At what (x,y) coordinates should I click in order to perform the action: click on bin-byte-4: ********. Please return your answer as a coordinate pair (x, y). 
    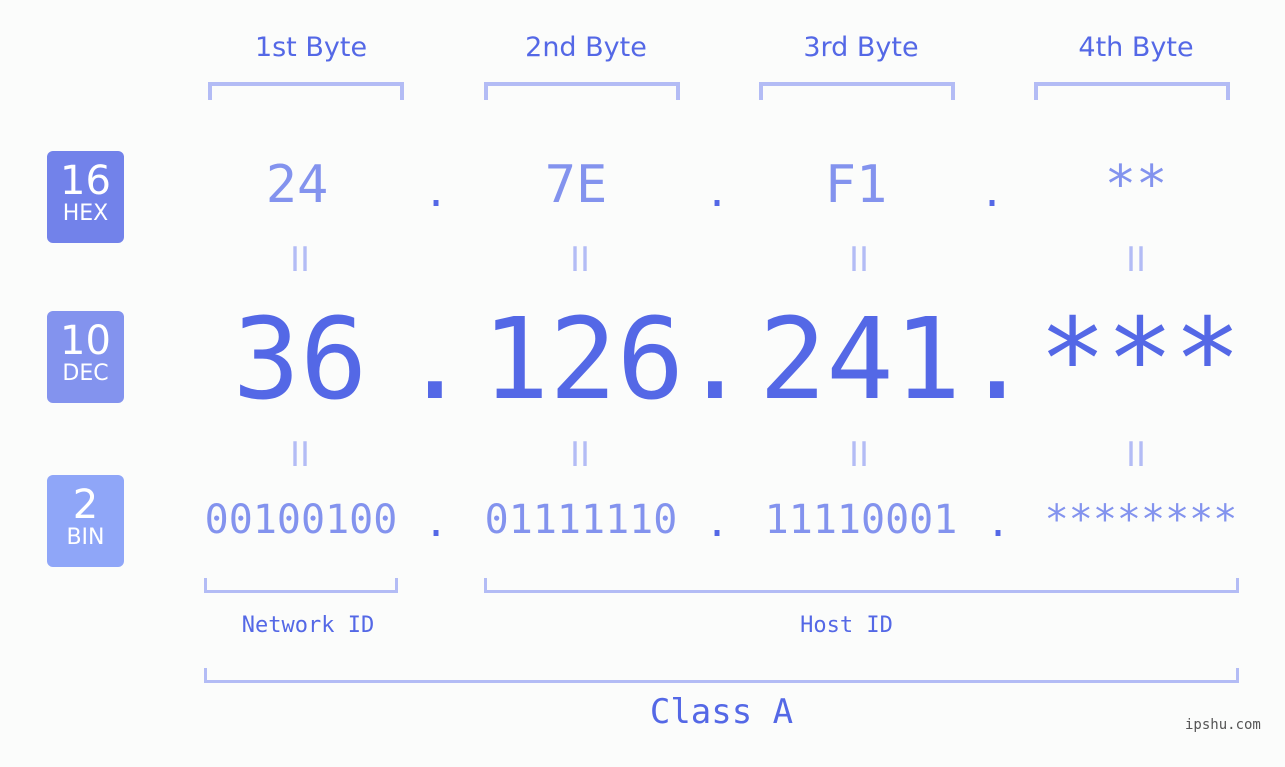
    Looking at the image, I should click on (1141, 520).